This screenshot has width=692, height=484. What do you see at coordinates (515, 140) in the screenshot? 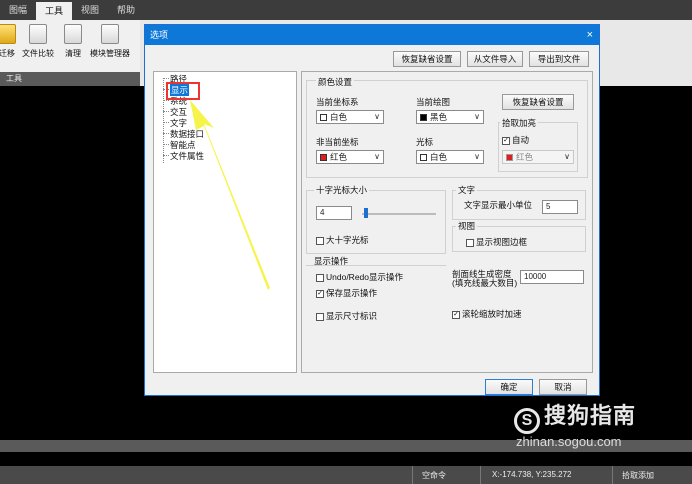
I see `auto-checkbox: ✓ 自动` at bounding box center [515, 140].